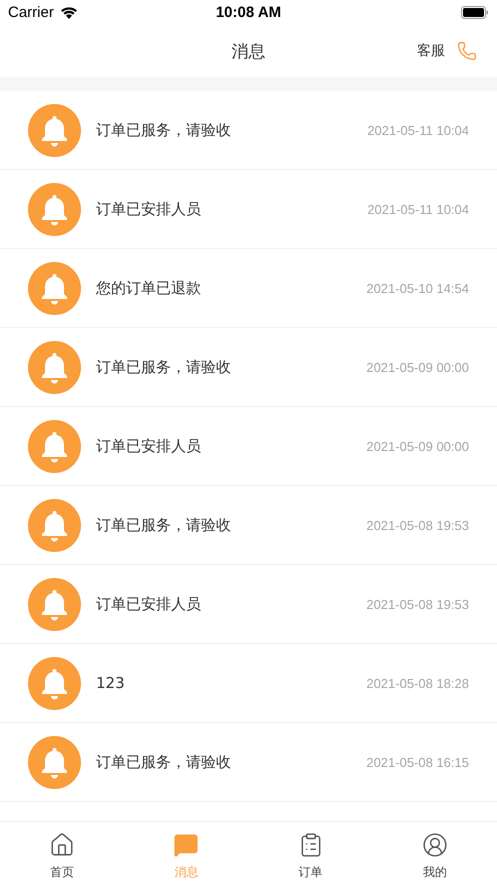 The height and width of the screenshot is (883, 497). What do you see at coordinates (310, 852) in the screenshot?
I see `tab-item: 订单` at bounding box center [310, 852].